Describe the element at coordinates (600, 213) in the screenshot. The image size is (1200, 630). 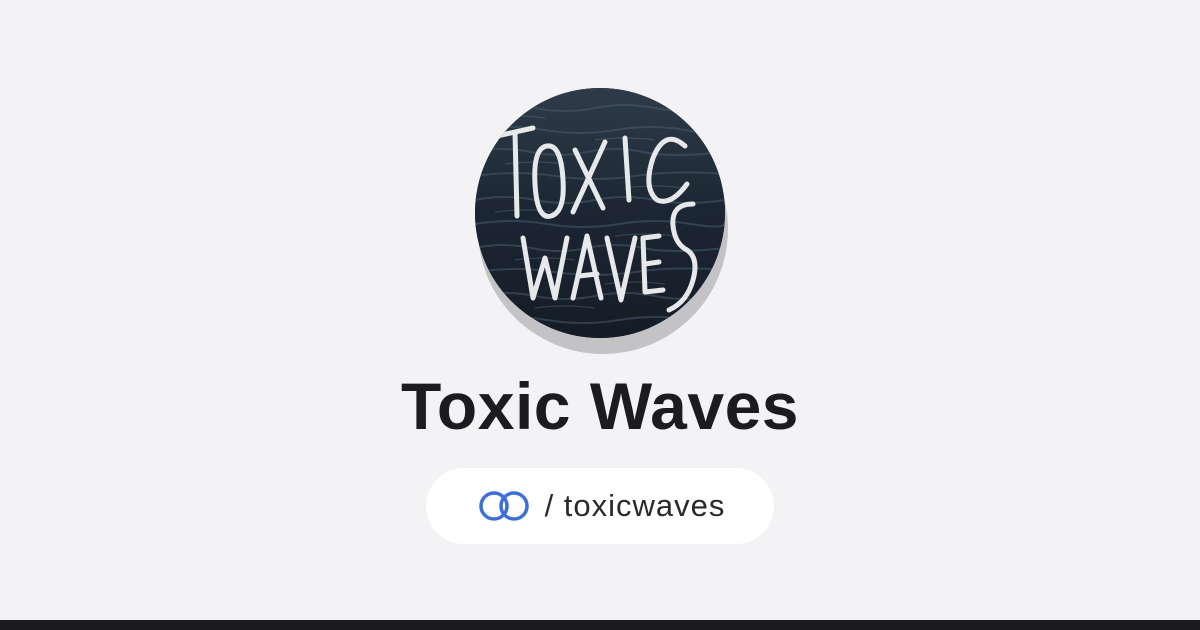
I see `avatar-image` at that location.